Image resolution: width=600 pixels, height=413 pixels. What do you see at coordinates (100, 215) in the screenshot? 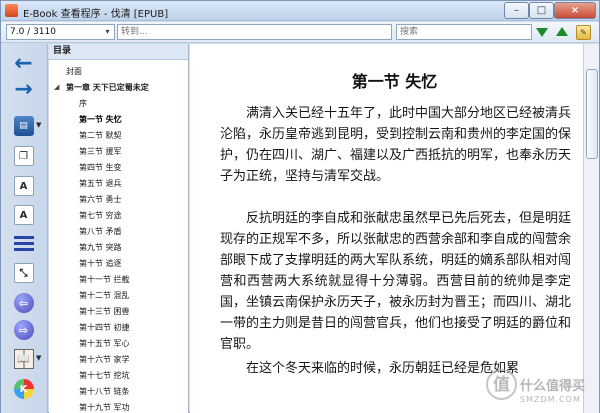
I see `toc-item: 第七节 穷途` at bounding box center [100, 215].